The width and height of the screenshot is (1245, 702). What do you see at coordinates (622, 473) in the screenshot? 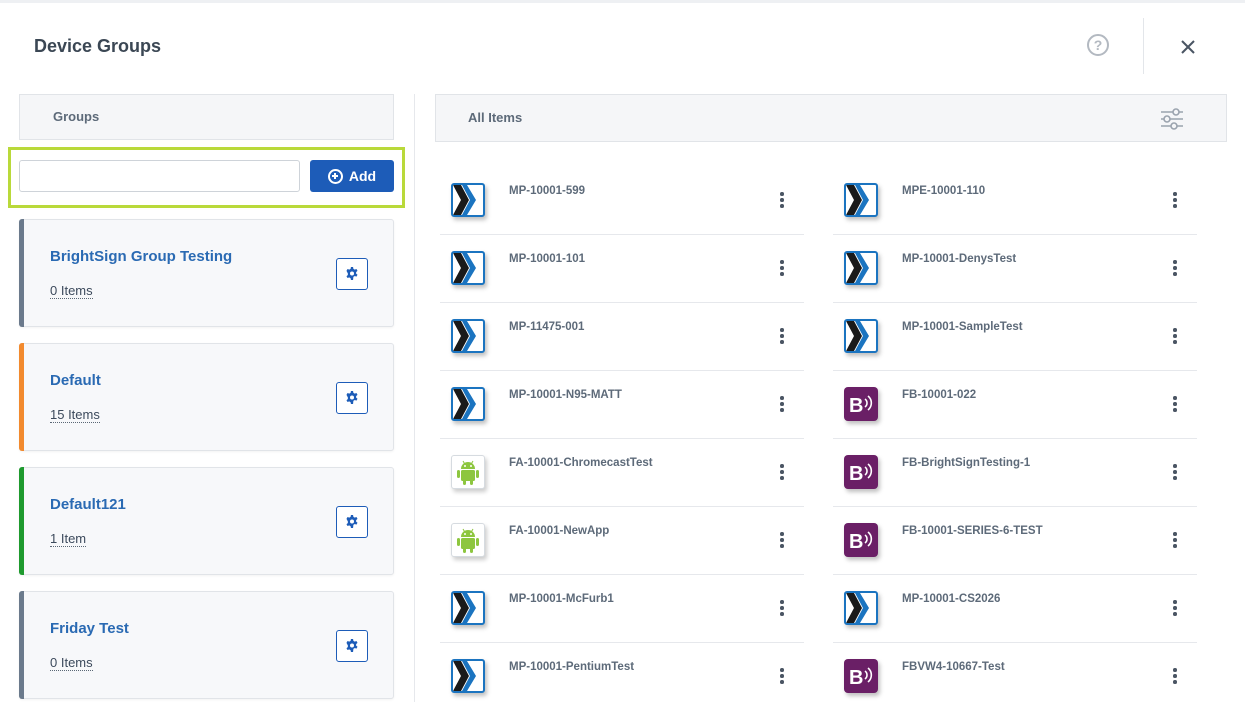
I see `device-item: FA-10001-ChromecastTest` at bounding box center [622, 473].